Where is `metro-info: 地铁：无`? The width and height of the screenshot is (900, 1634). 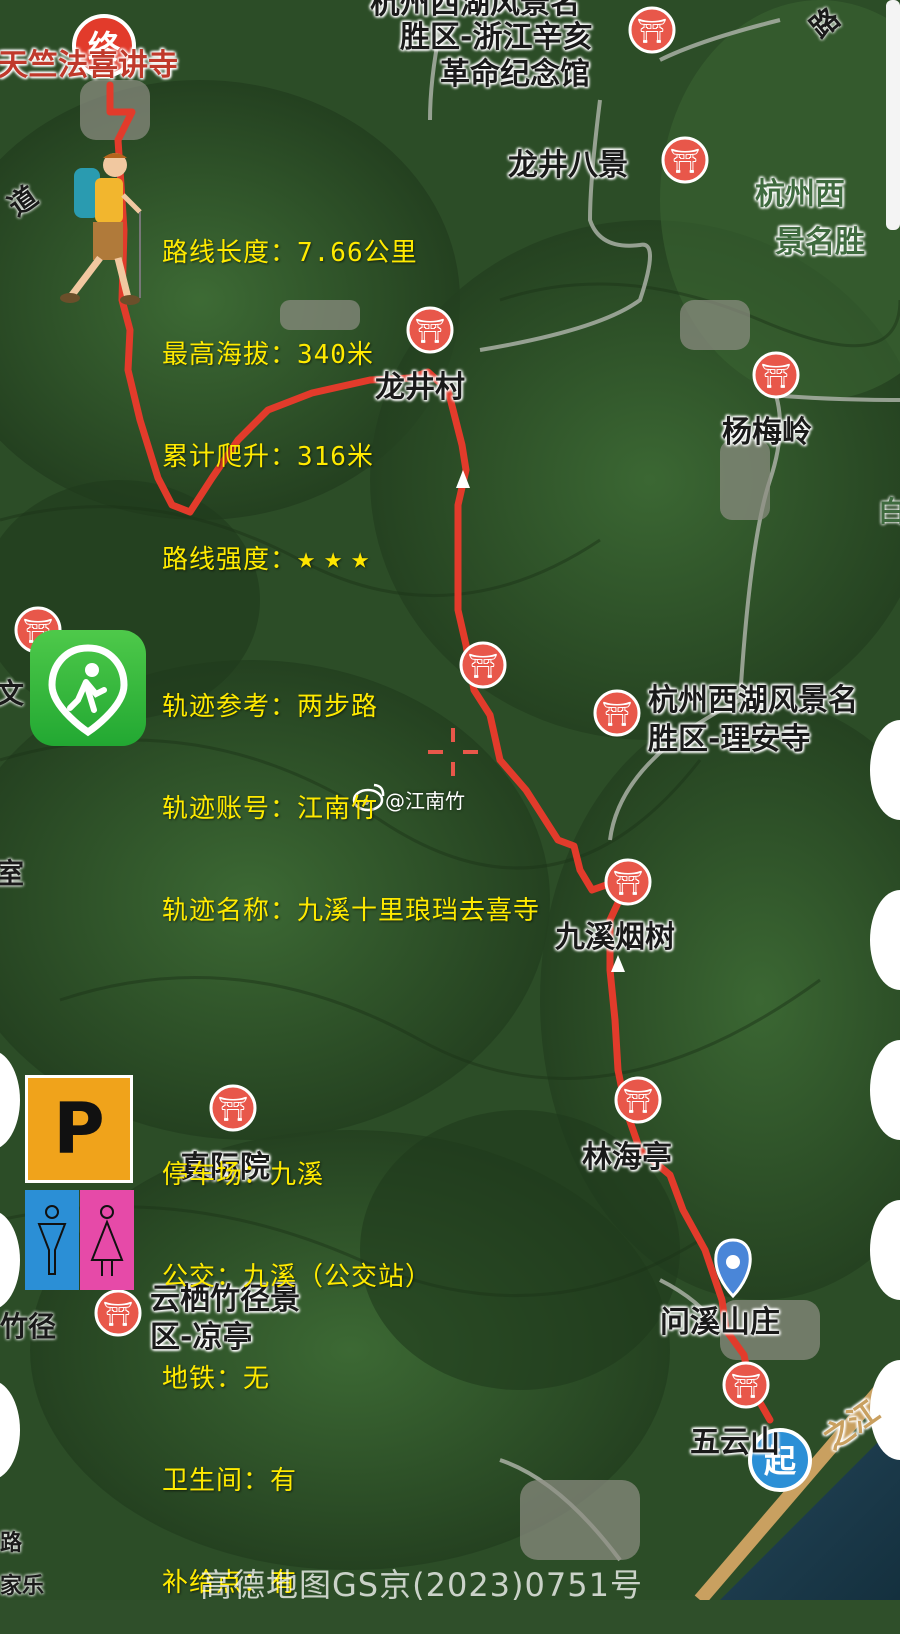
metro-info: 地铁：无 is located at coordinates (216, 1379).